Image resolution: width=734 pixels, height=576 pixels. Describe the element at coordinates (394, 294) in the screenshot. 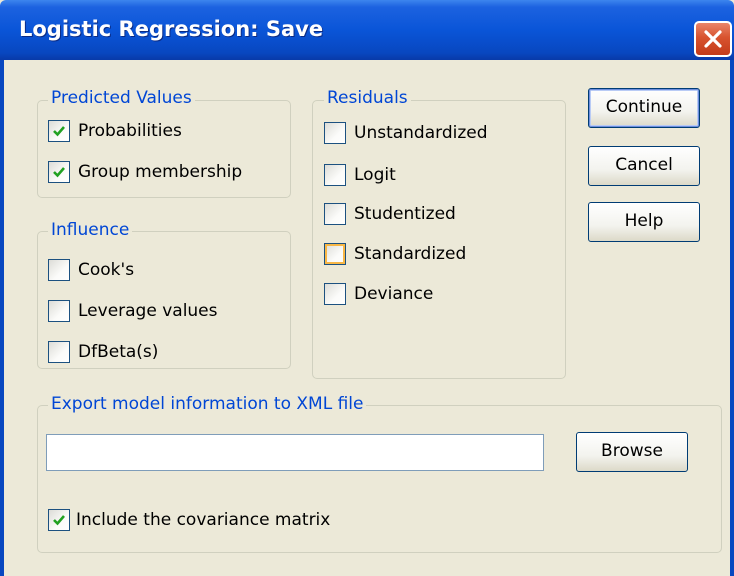

I see `deviance-label: Deviance` at that location.